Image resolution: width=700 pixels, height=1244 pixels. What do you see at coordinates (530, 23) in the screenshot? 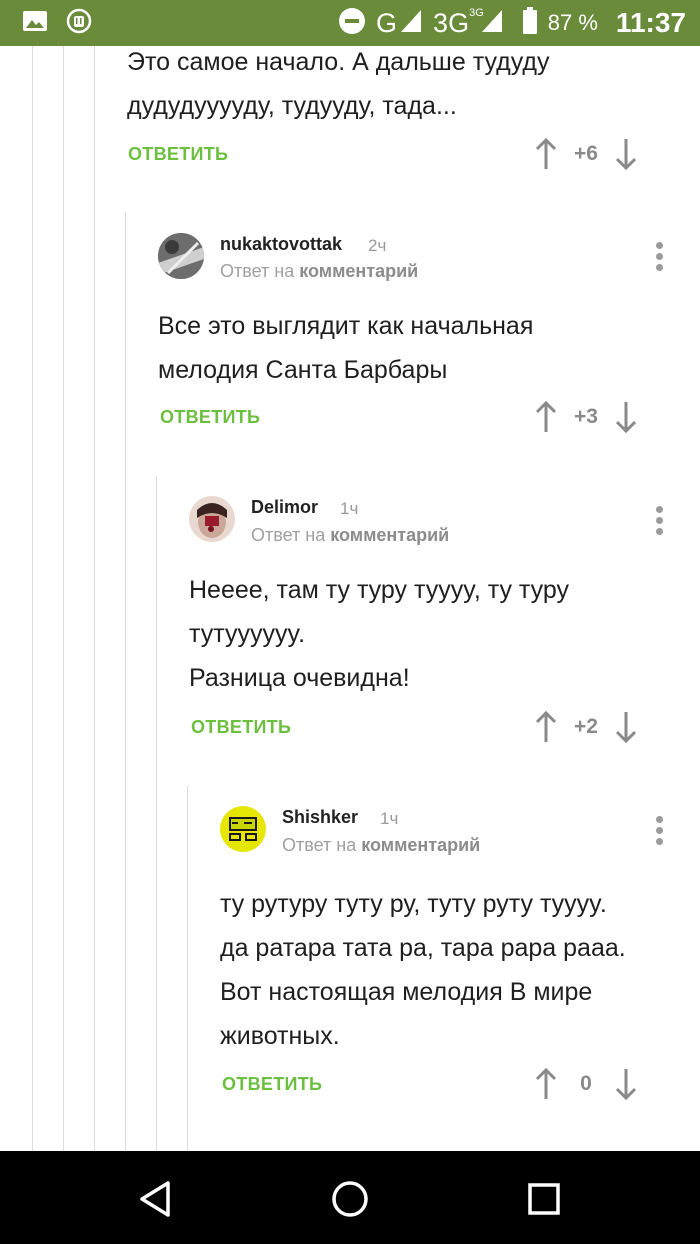
I see `battery-icon` at bounding box center [530, 23].